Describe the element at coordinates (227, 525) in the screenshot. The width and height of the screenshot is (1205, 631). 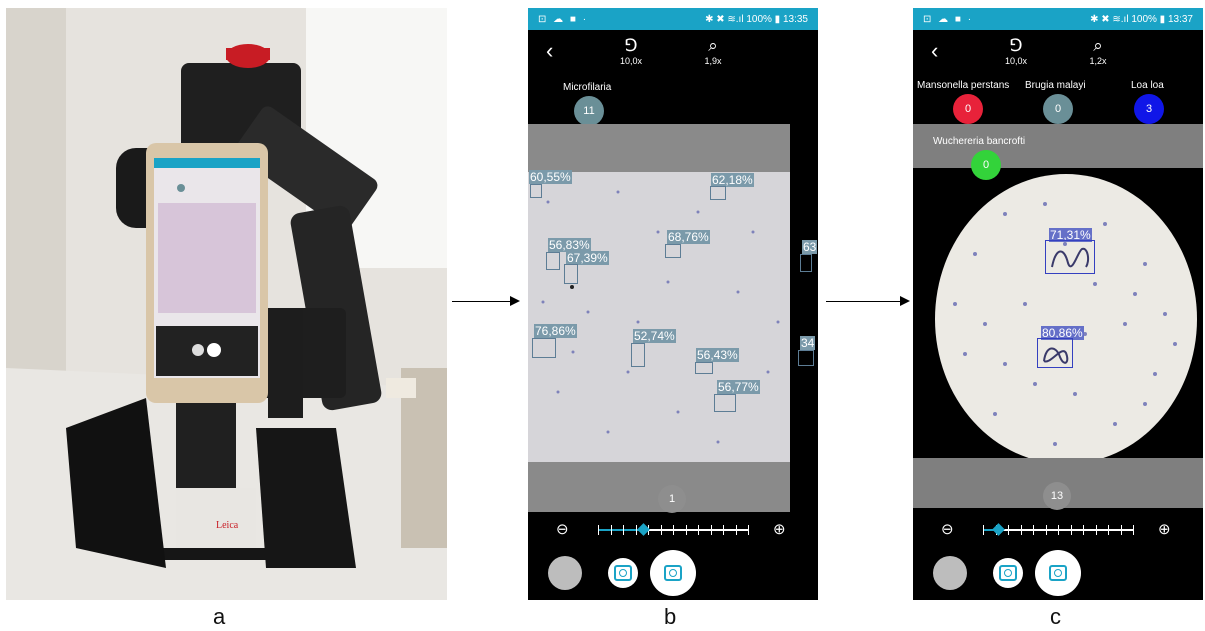
I see `svg-text: Leica` at that location.